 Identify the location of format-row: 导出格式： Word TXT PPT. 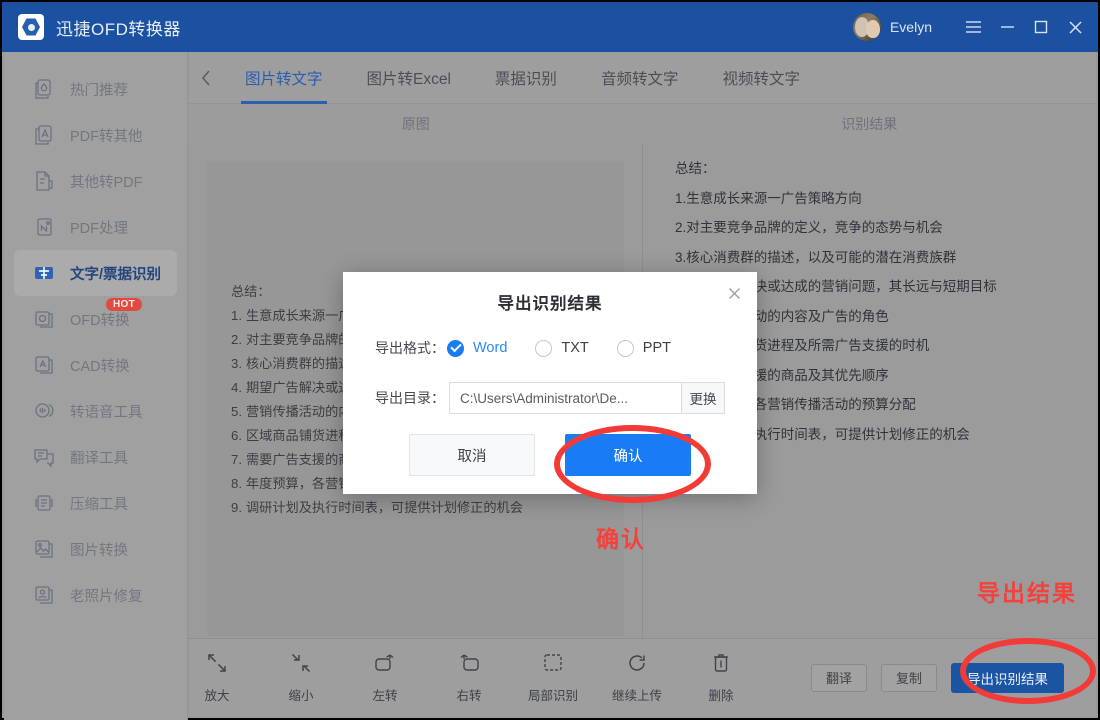
(550, 348).